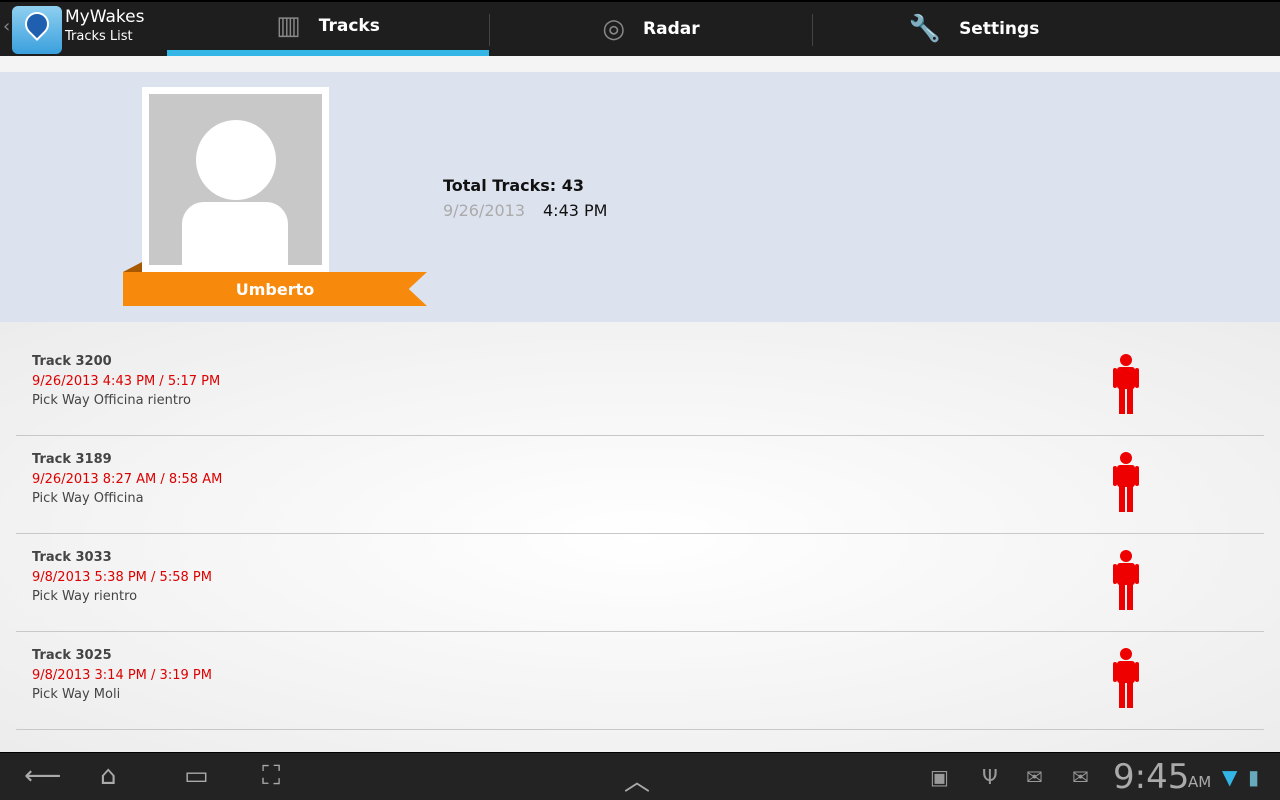 The image size is (1280, 800). What do you see at coordinates (122, 577) in the screenshot?
I see `track-time: 9/8/2013 5:38 PM / 5:58 PM` at bounding box center [122, 577].